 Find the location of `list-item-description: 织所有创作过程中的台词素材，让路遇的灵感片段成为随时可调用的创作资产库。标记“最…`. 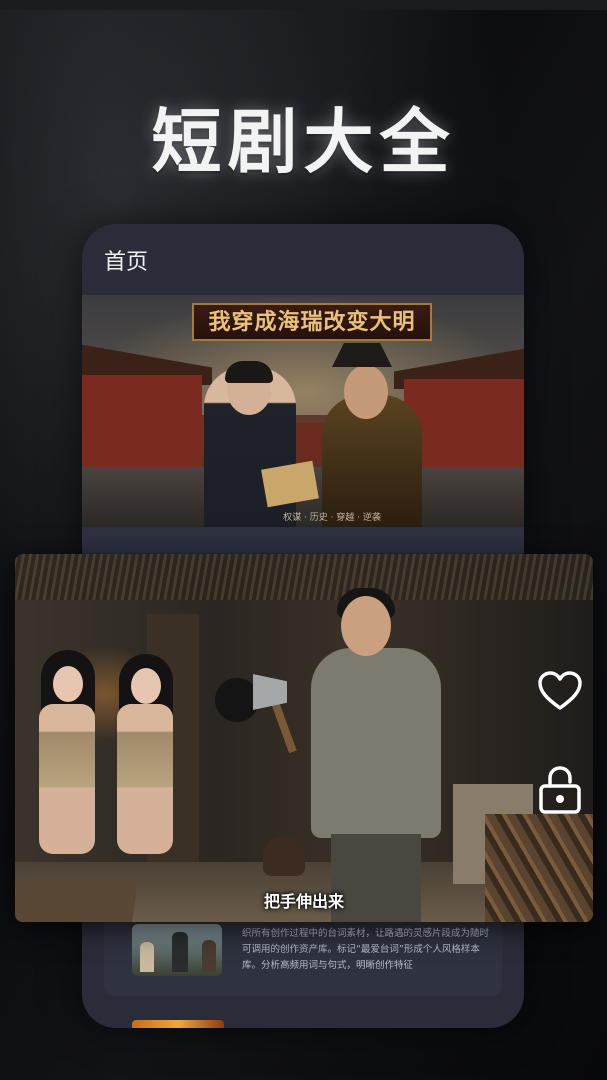

list-item-description: 织所有创作过程中的台词素材，让路遇的灵感片段成为随时可调用的创作资产库。标记“最… is located at coordinates (366, 949).